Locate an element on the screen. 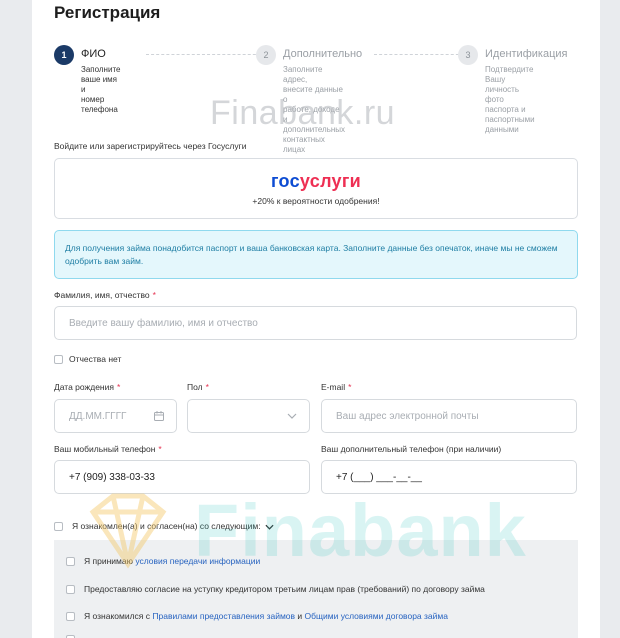 This screenshot has height=638, width=620. no-patronymic-label: Отчества нет is located at coordinates (95, 359).